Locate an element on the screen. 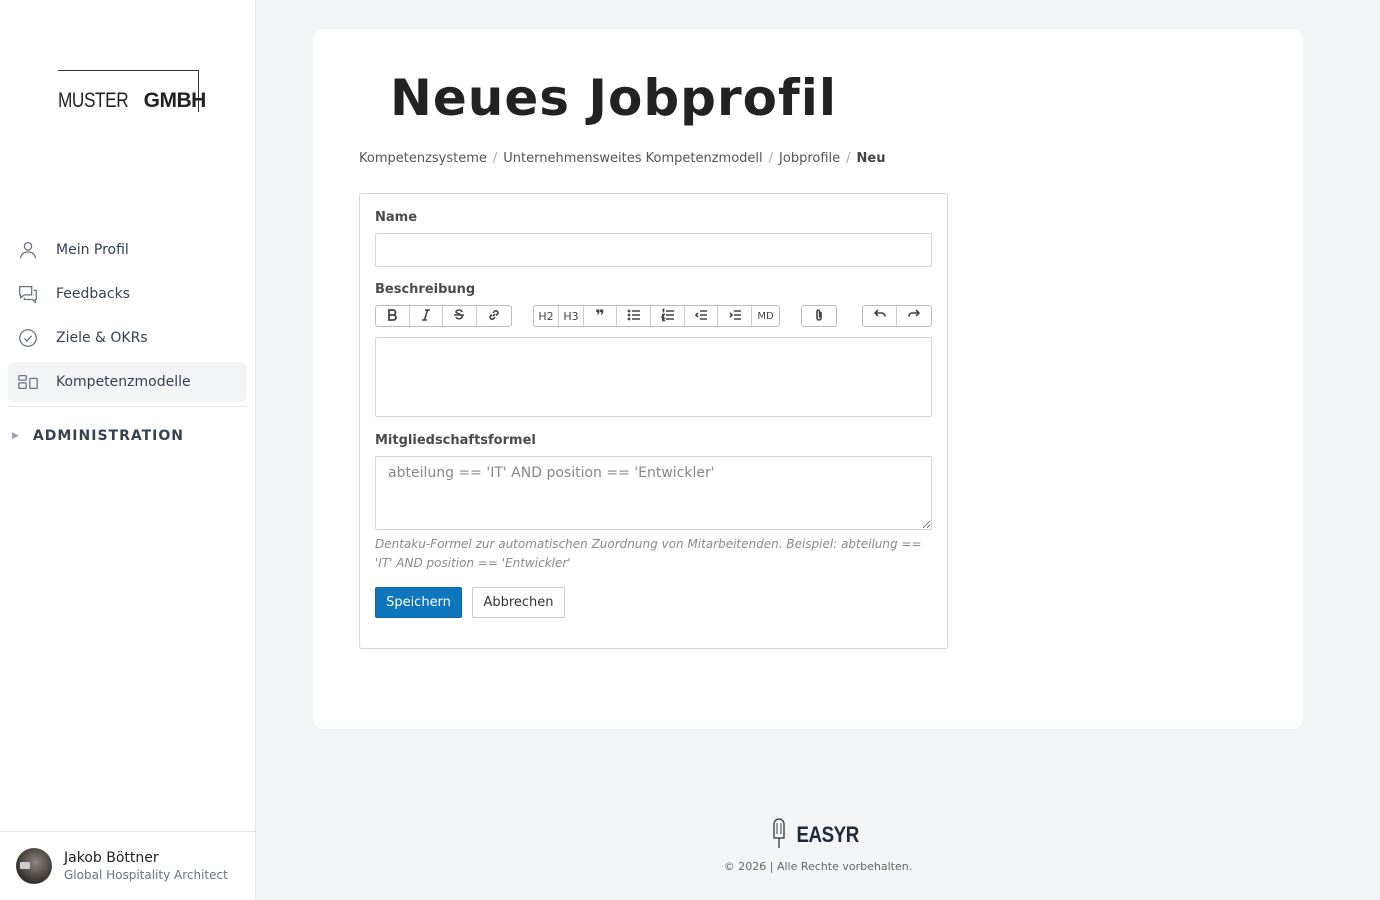 The height and width of the screenshot is (900, 1380). chat-icon is located at coordinates (28, 294).